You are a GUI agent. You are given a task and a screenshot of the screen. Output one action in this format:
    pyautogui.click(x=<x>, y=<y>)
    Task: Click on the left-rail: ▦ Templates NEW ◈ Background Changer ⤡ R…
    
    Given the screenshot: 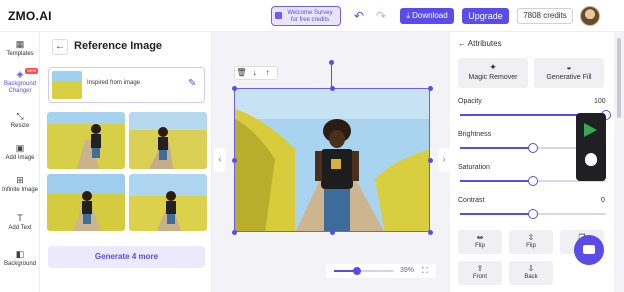 What is the action you would take?
    pyautogui.click(x=20, y=162)
    